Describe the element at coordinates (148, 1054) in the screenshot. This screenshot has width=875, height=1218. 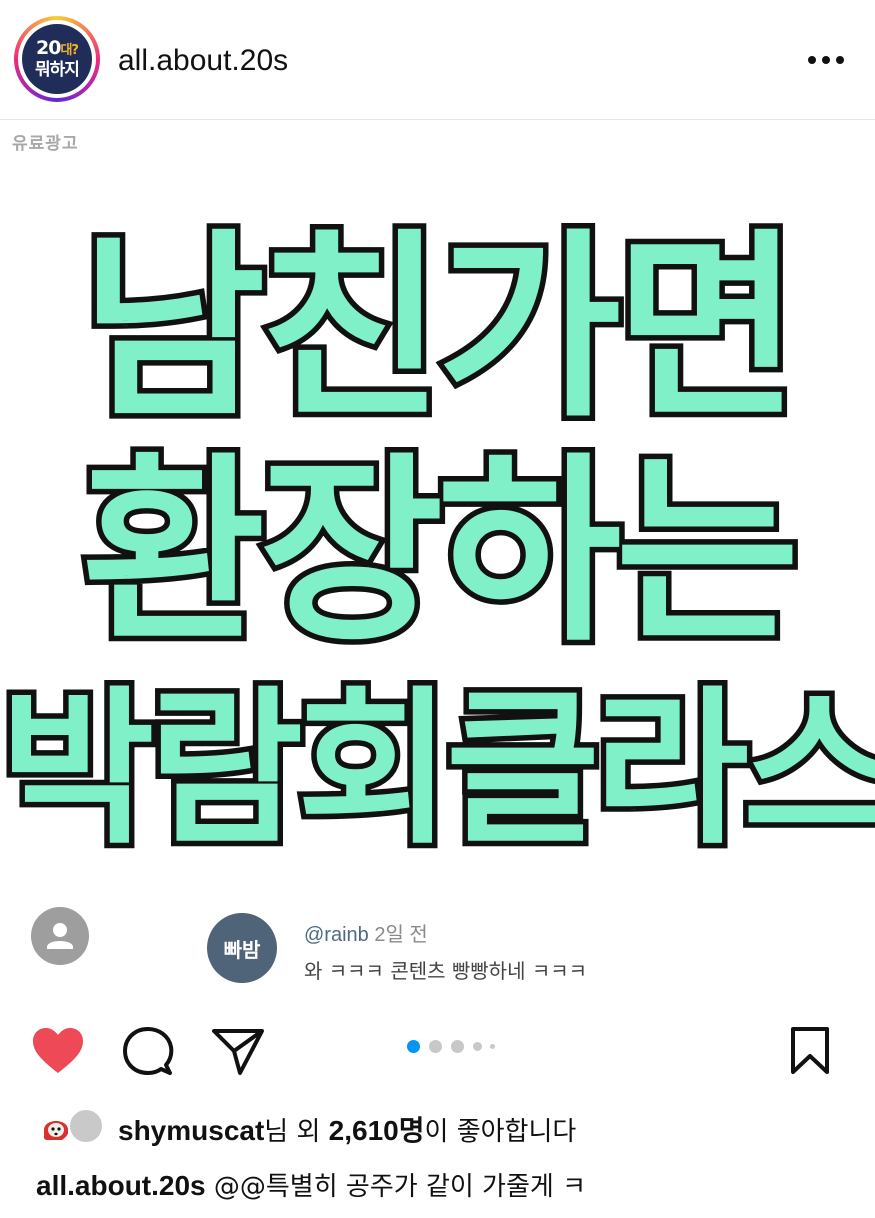
I see `comment-bubble-icon` at that location.